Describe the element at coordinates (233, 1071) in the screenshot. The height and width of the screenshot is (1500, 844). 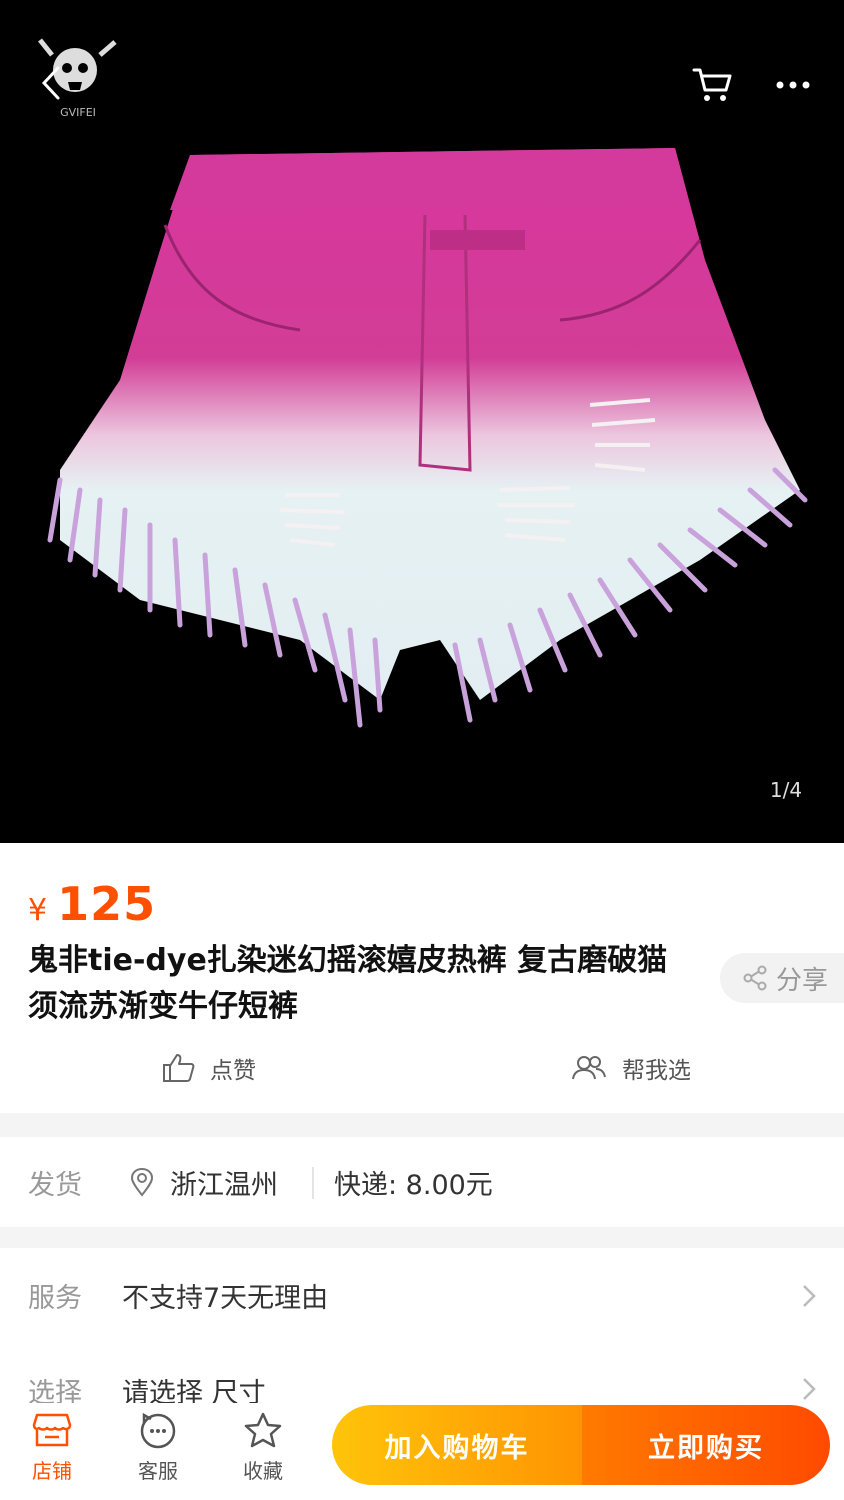
I see `like-label: 点赞` at that location.